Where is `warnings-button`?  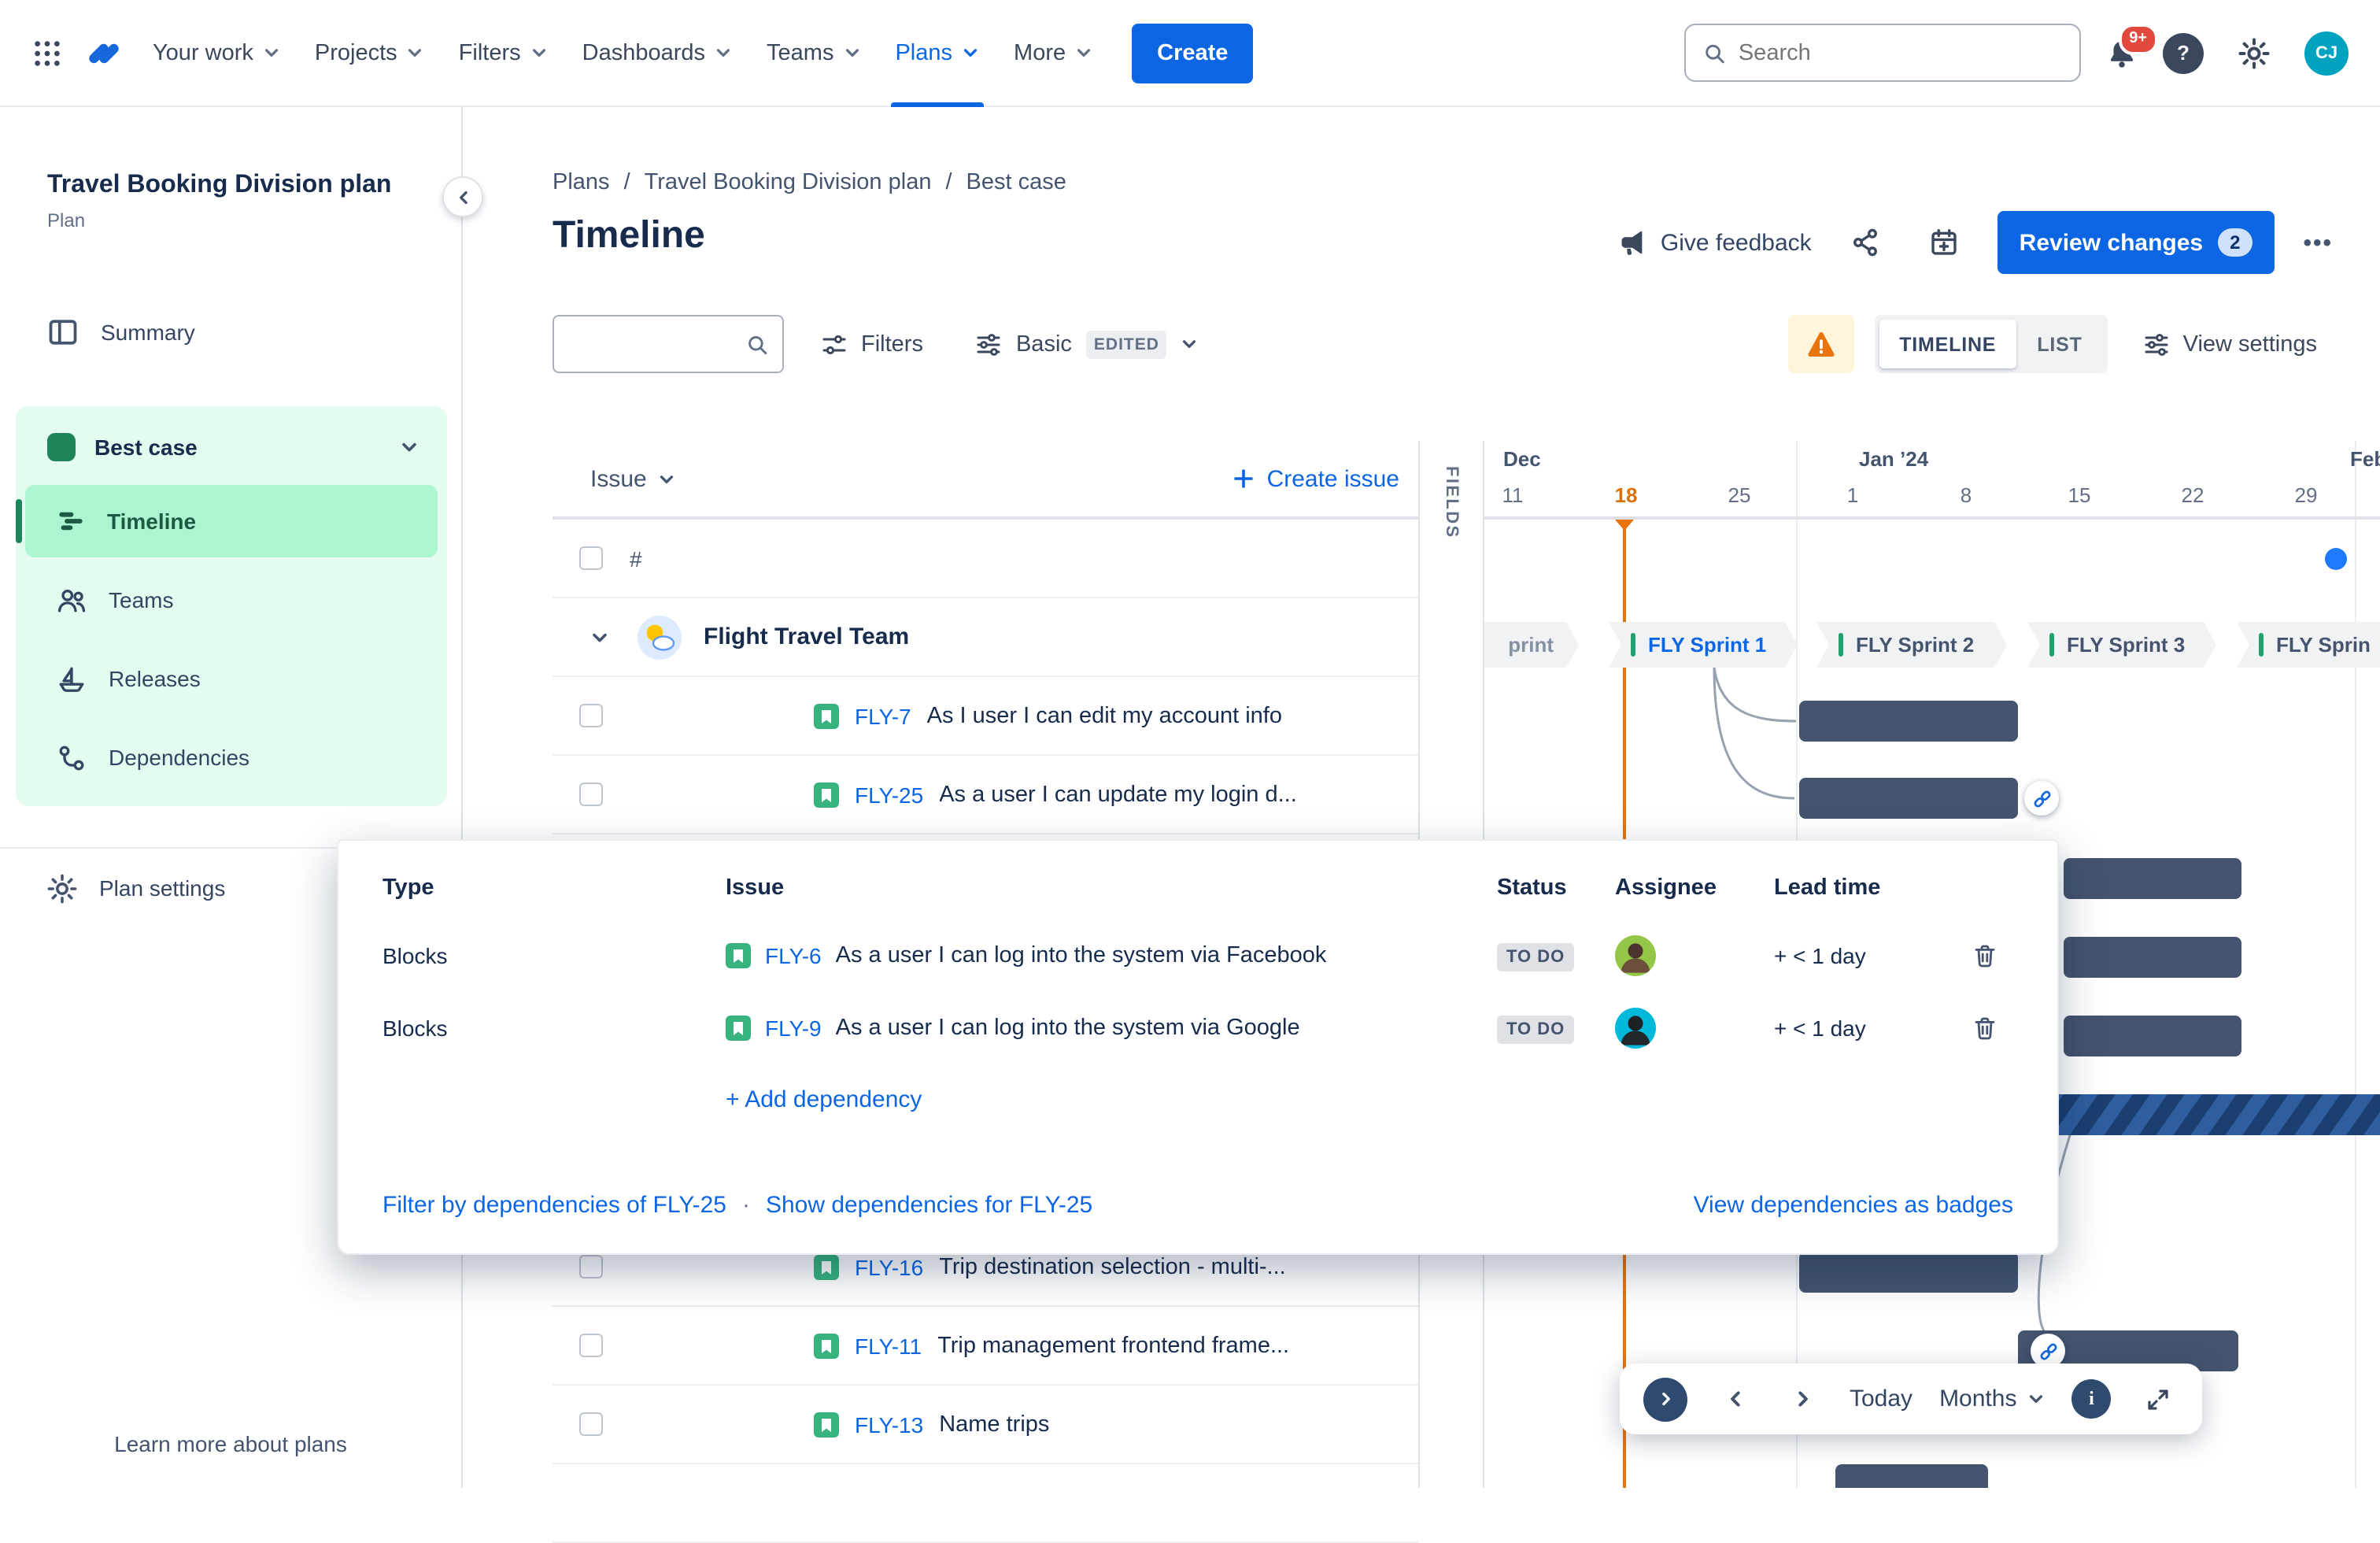
warnings-button is located at coordinates (1820, 344).